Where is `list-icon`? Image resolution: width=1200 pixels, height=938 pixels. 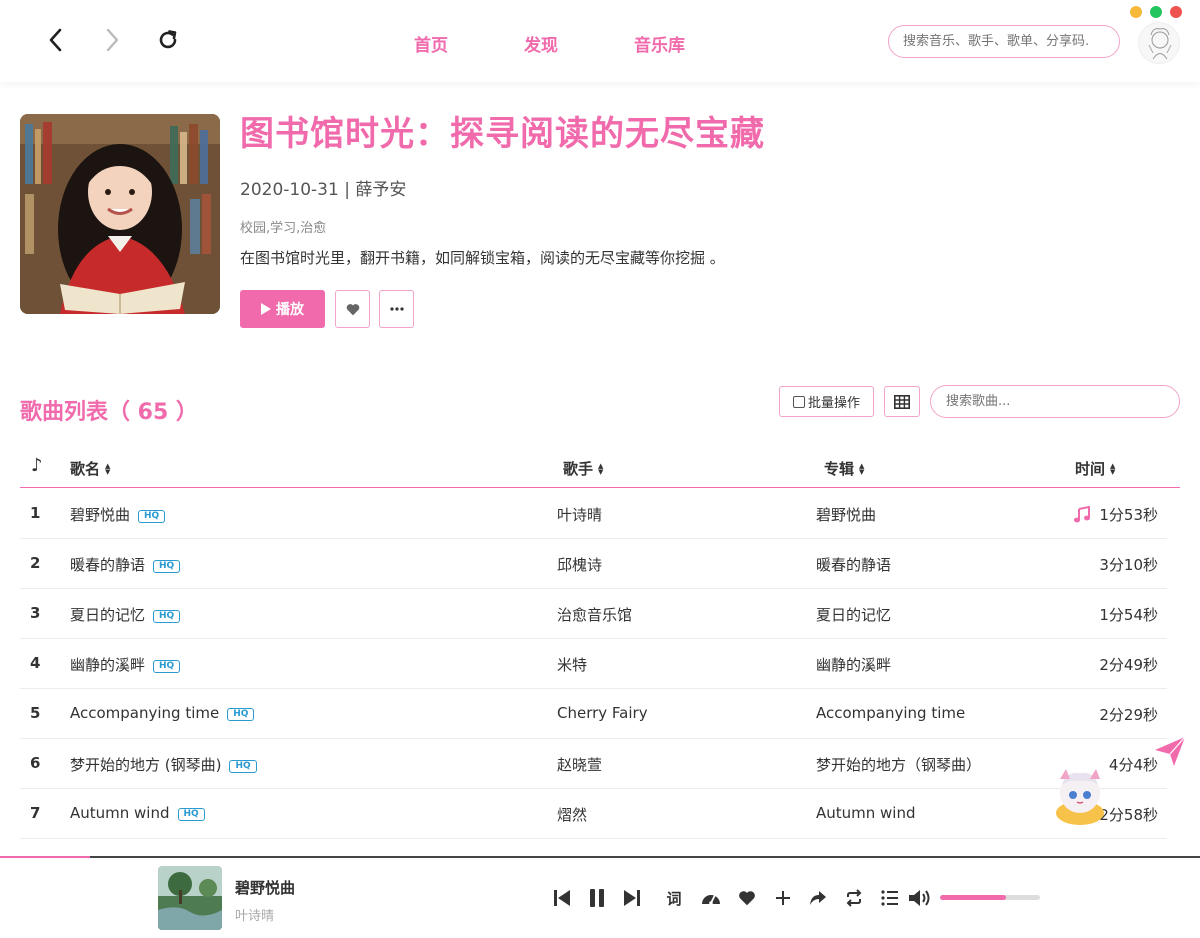
list-icon is located at coordinates (889, 898).